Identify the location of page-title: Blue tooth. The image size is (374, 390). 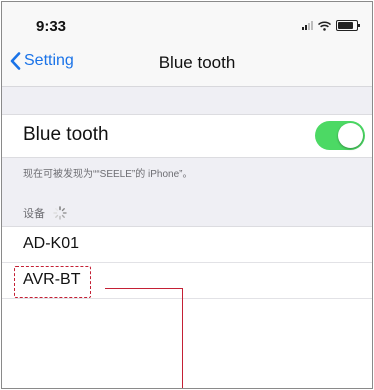
(197, 62).